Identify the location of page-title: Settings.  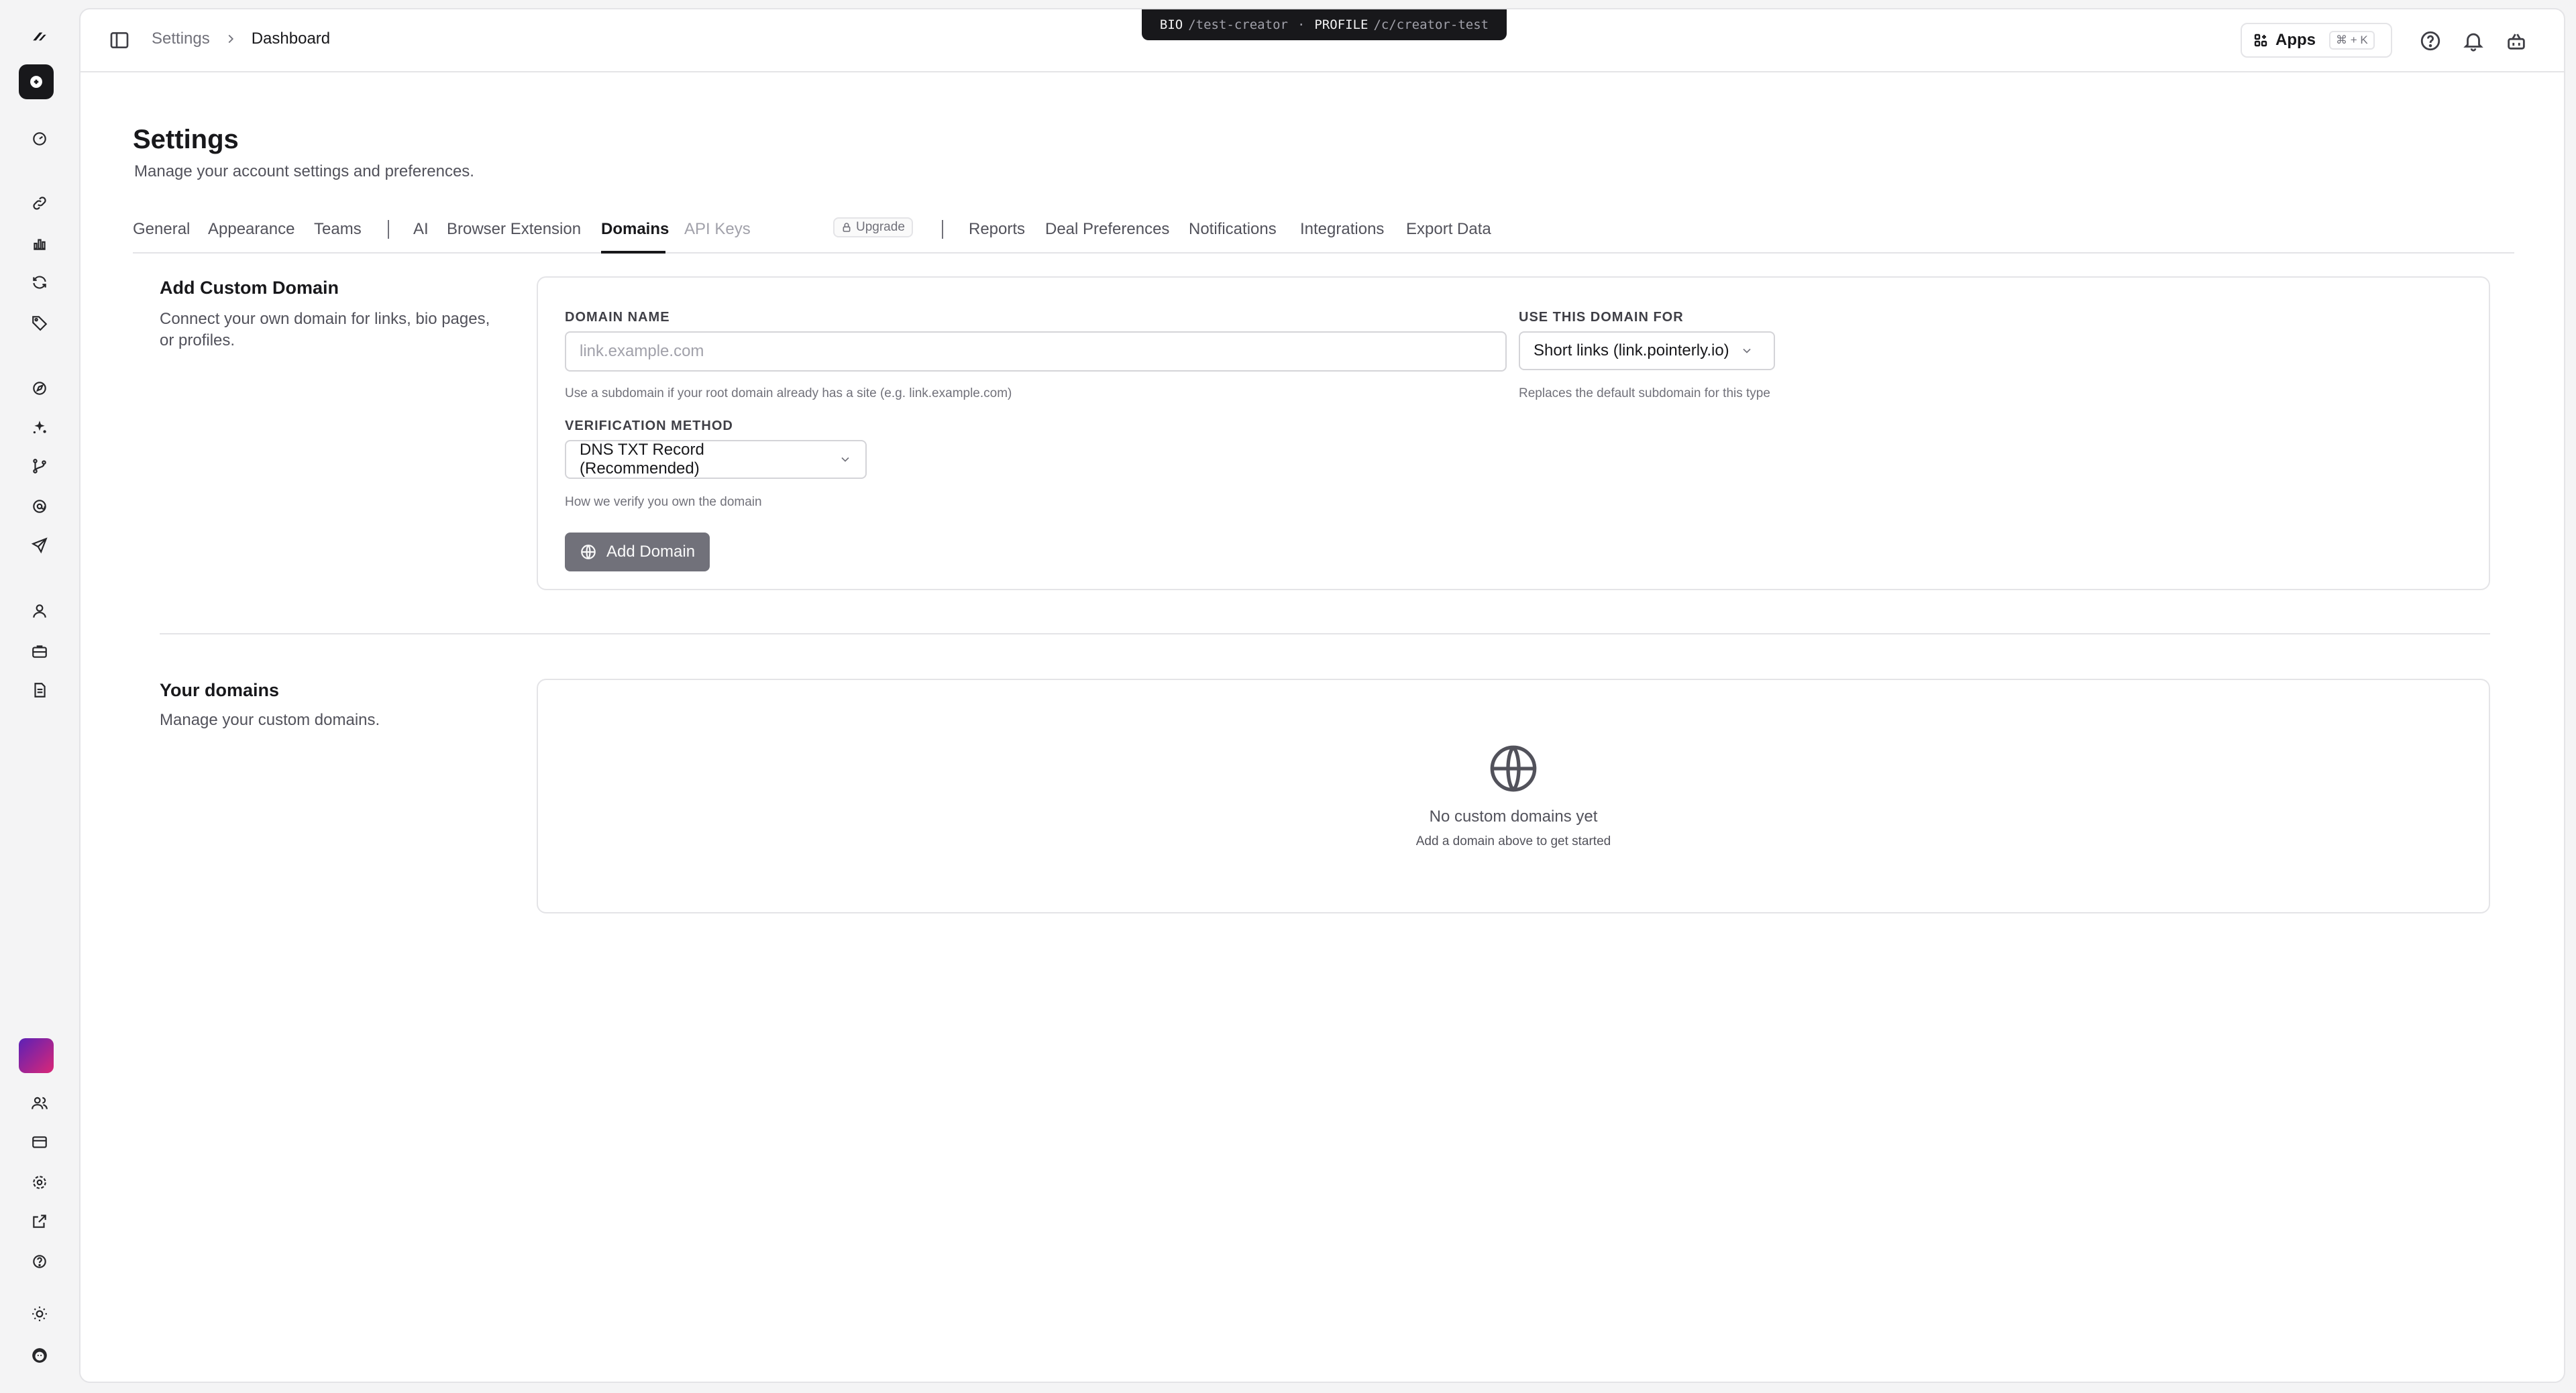
(186, 139).